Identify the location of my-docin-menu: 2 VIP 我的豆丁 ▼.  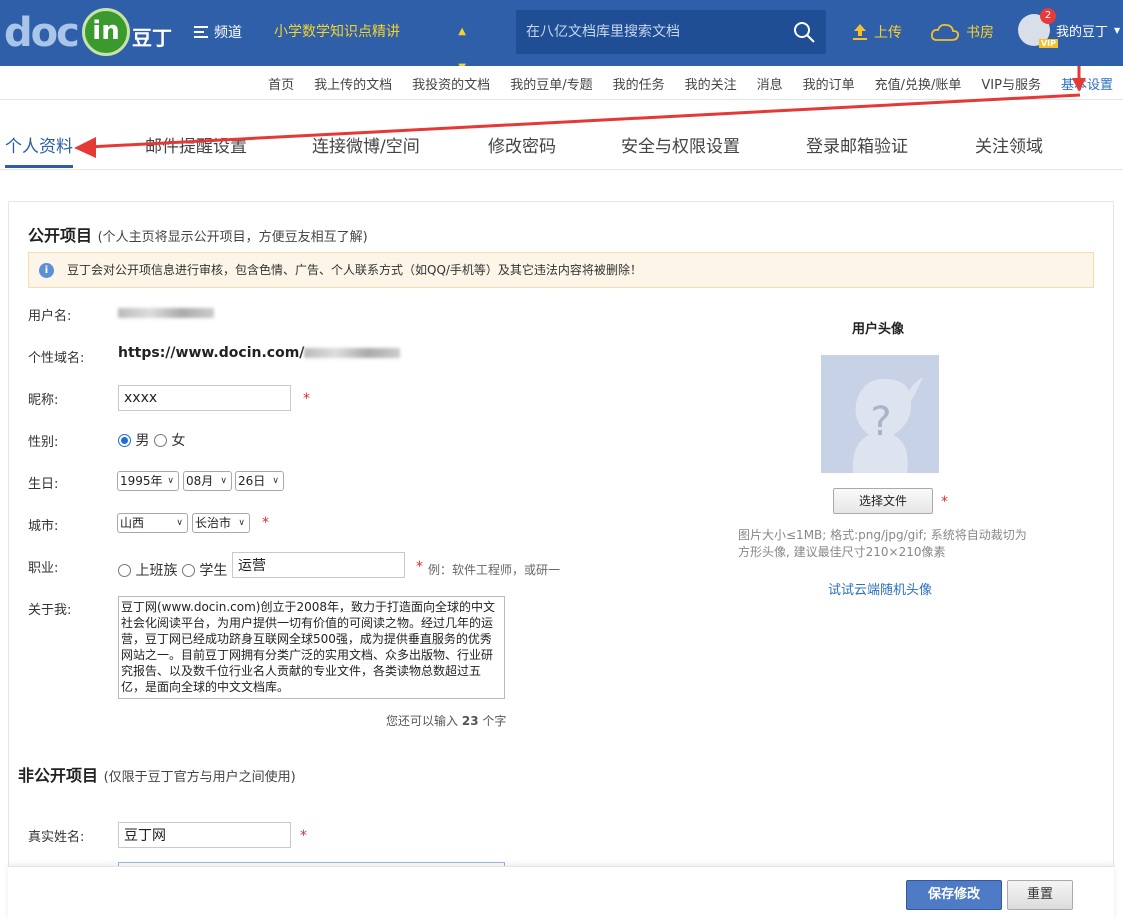
(1069, 28).